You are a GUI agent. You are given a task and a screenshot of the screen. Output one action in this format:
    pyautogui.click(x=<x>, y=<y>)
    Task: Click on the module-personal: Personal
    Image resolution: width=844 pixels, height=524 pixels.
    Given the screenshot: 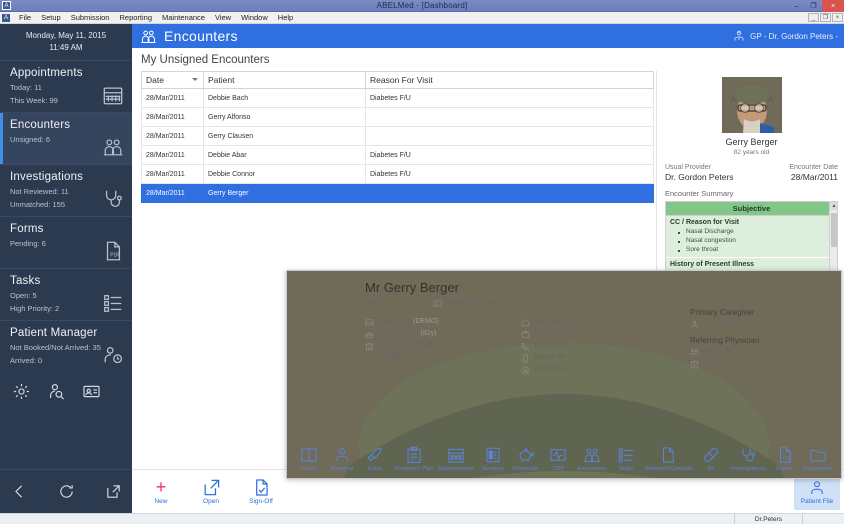 What is the action you would take?
    pyautogui.click(x=342, y=458)
    